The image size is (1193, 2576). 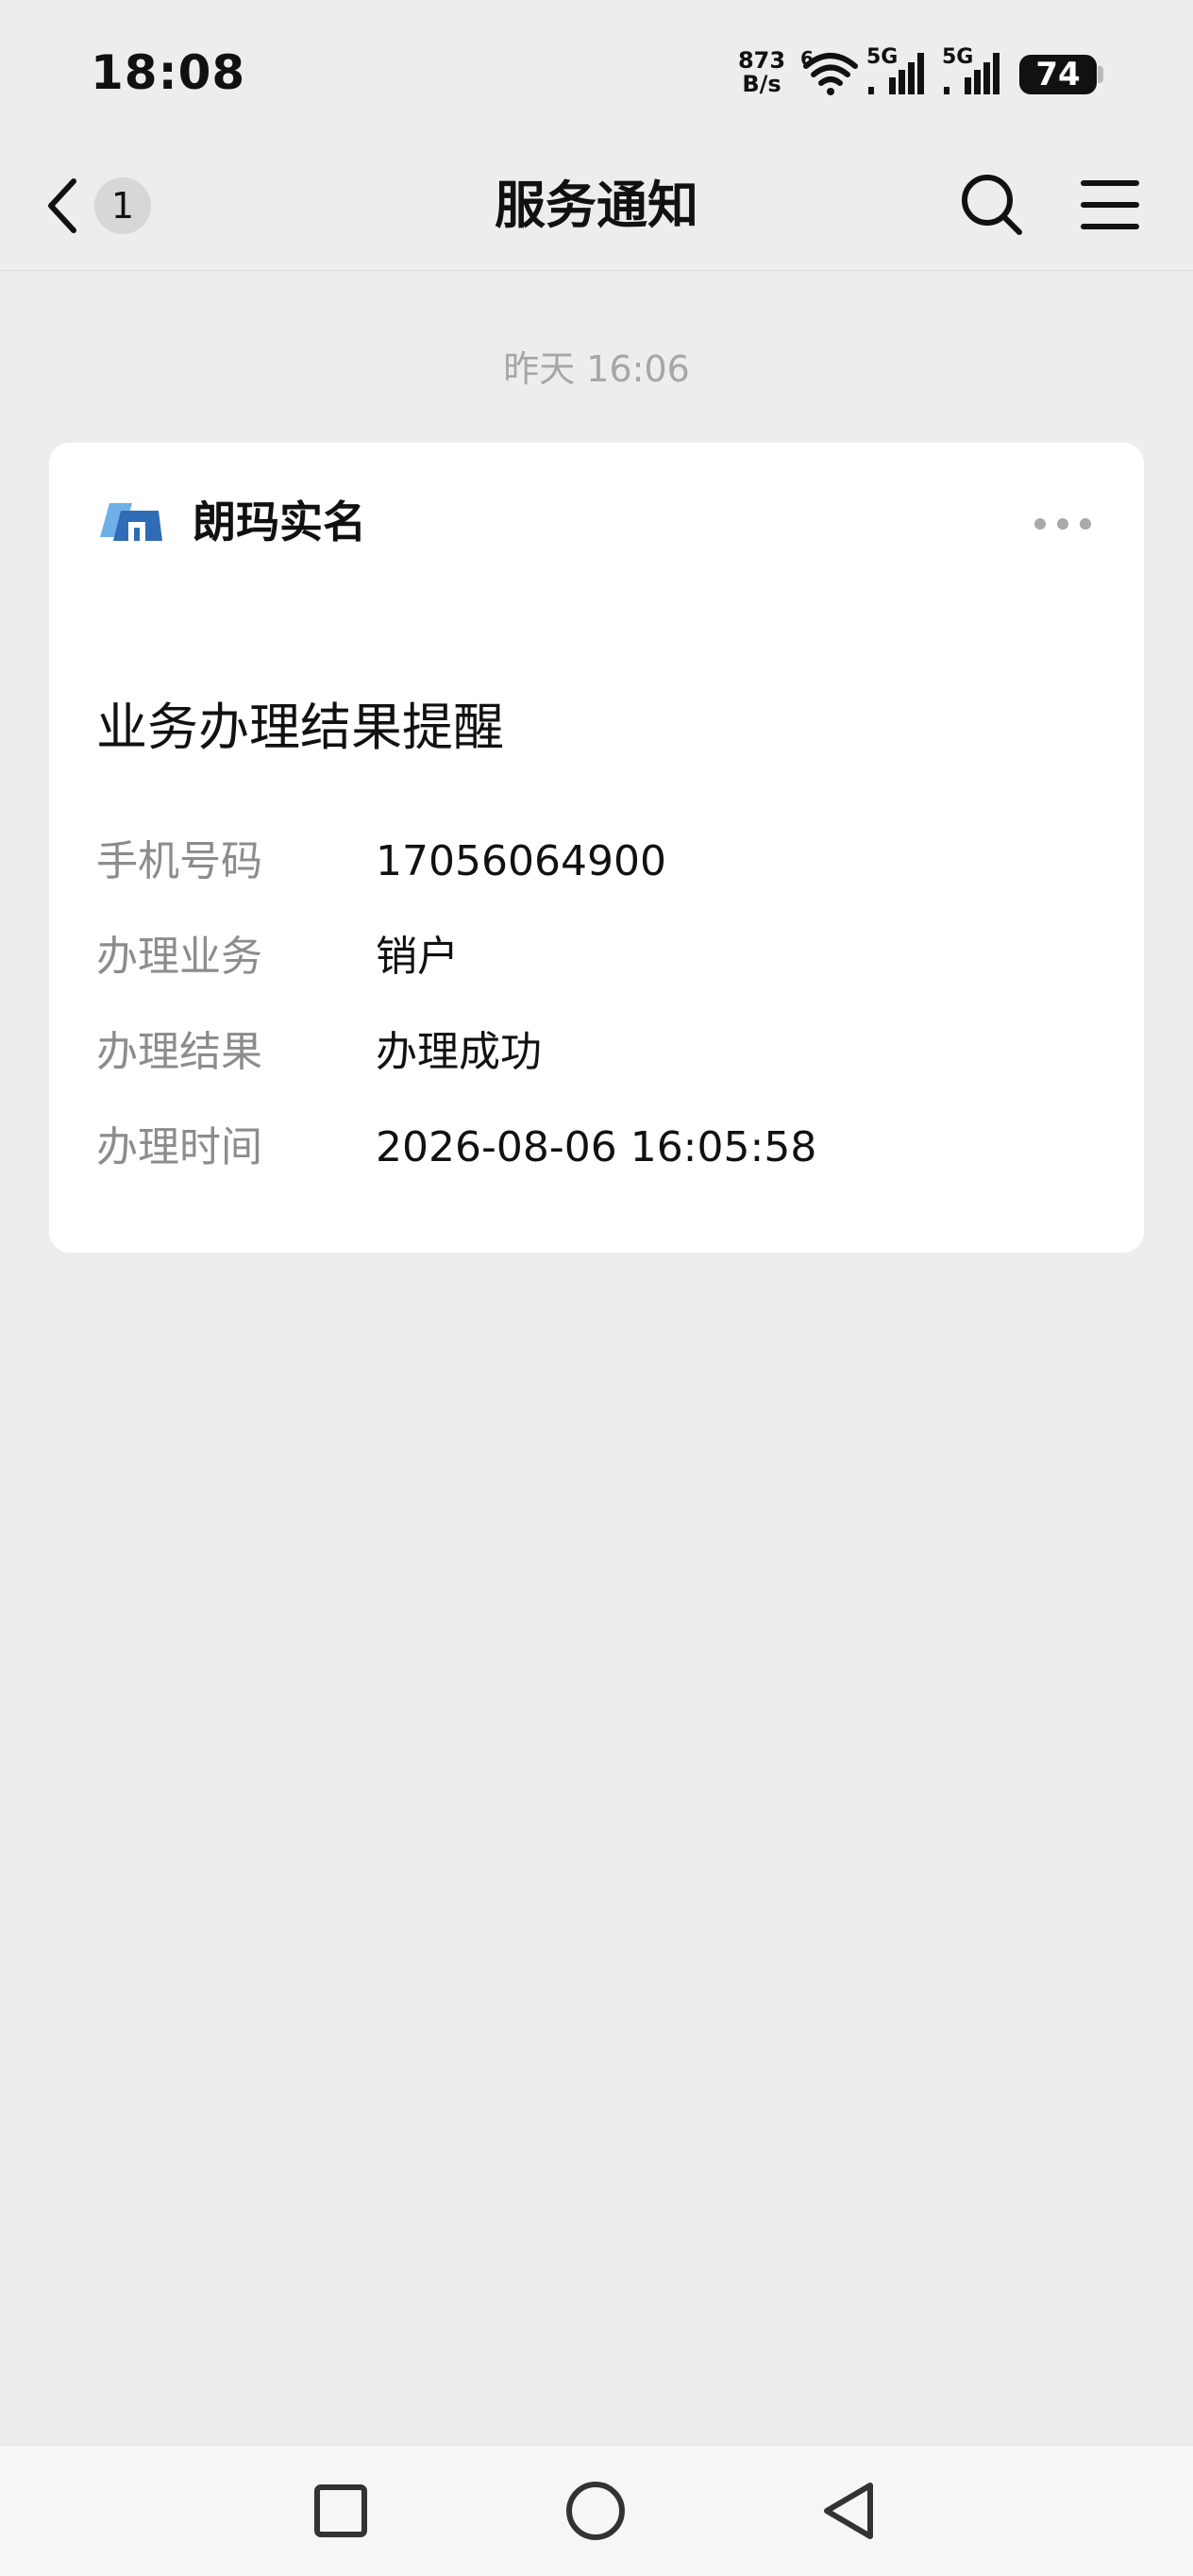 What do you see at coordinates (521, 861) in the screenshot?
I see `info-value: 17056064900` at bounding box center [521, 861].